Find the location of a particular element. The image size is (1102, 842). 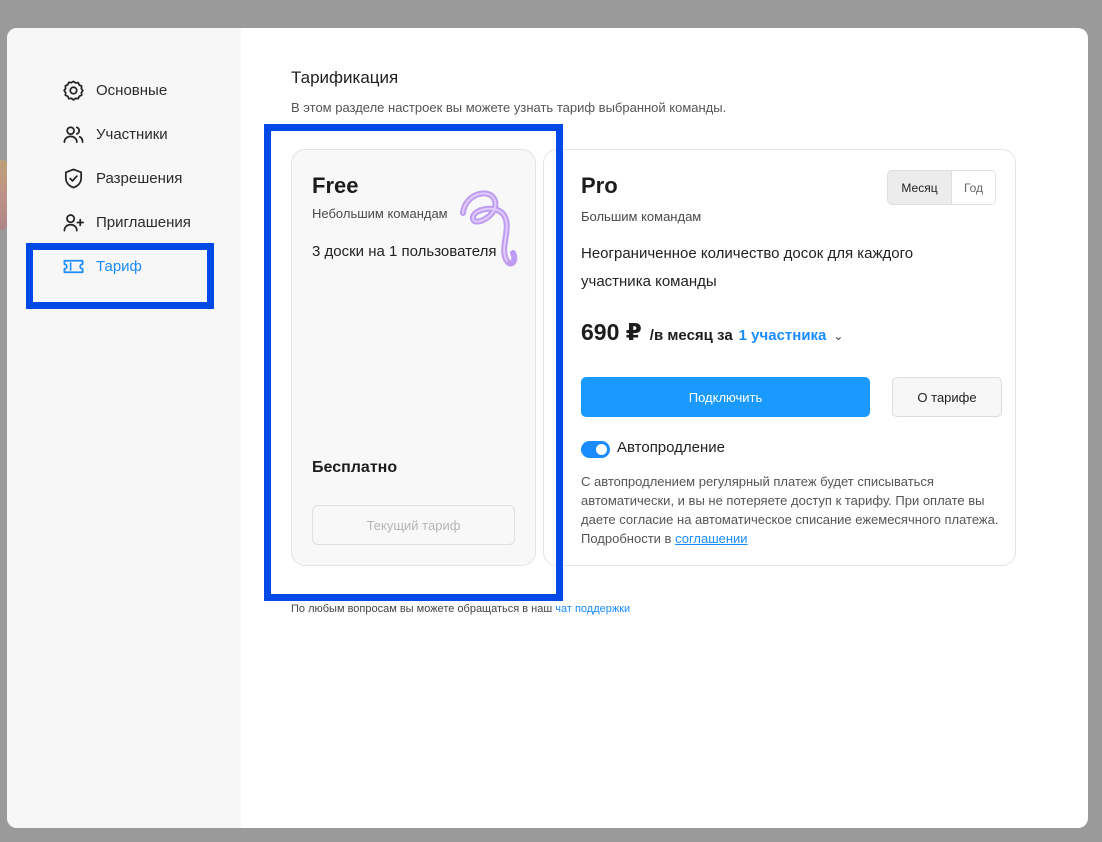

sidebar-item-general: Основные is located at coordinates (114, 90).